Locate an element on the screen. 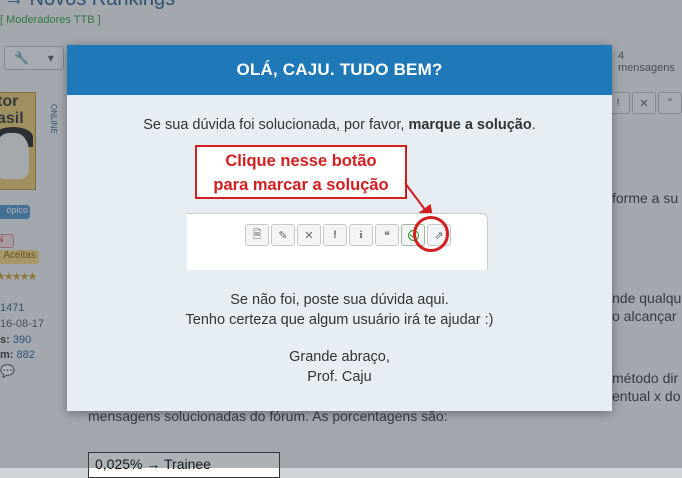 The width and height of the screenshot is (682, 478). intro-bold: marque a solução is located at coordinates (470, 125).